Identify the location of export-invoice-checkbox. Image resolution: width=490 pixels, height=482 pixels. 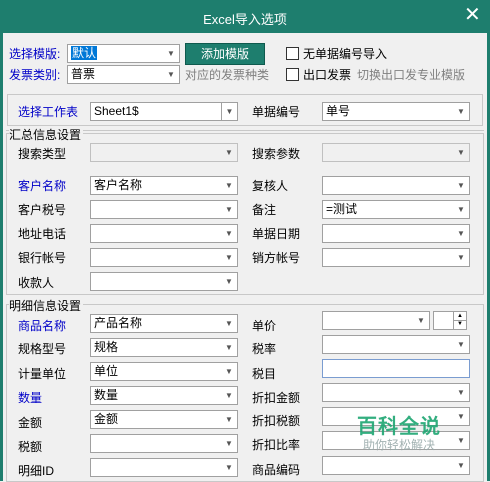
(292, 74).